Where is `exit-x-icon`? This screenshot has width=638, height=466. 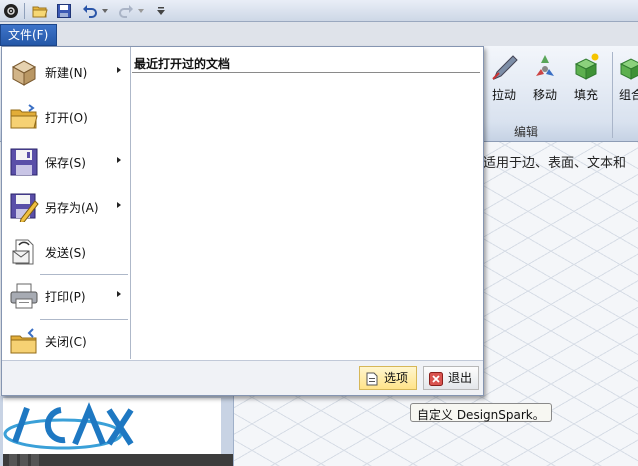 exit-x-icon is located at coordinates (436, 378).